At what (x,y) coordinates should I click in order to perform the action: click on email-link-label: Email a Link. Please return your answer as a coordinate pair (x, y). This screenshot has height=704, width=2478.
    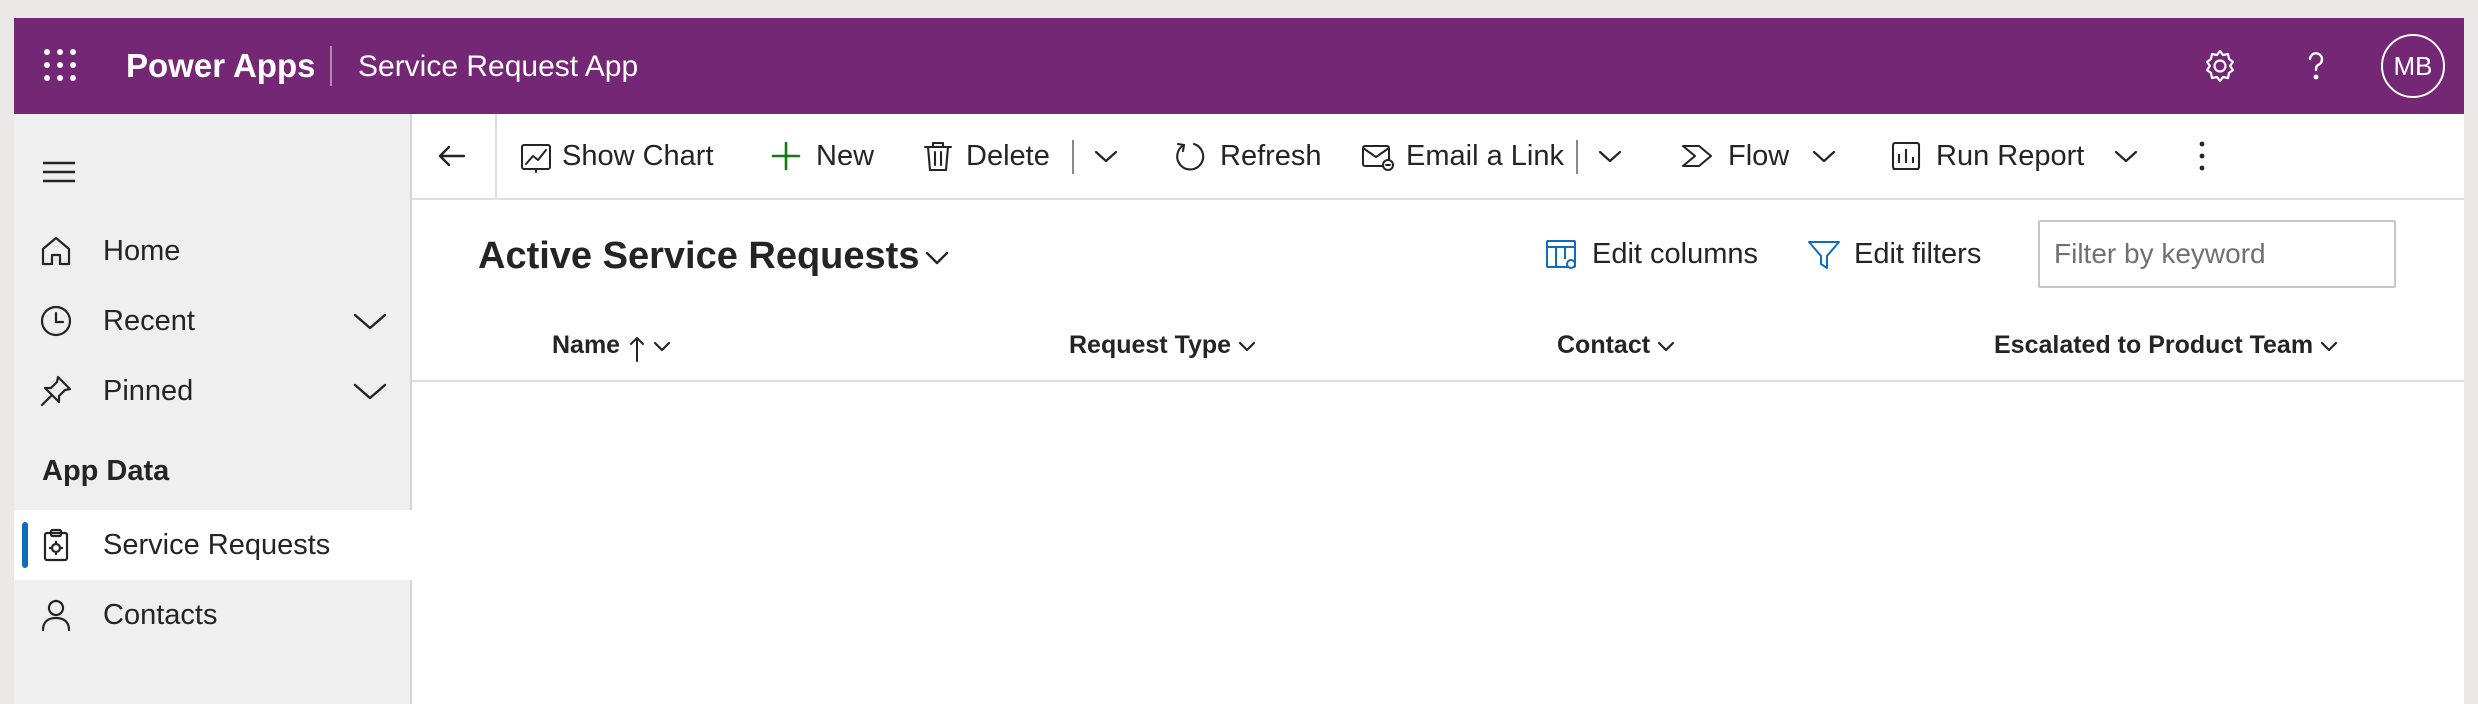
    Looking at the image, I should click on (1485, 156).